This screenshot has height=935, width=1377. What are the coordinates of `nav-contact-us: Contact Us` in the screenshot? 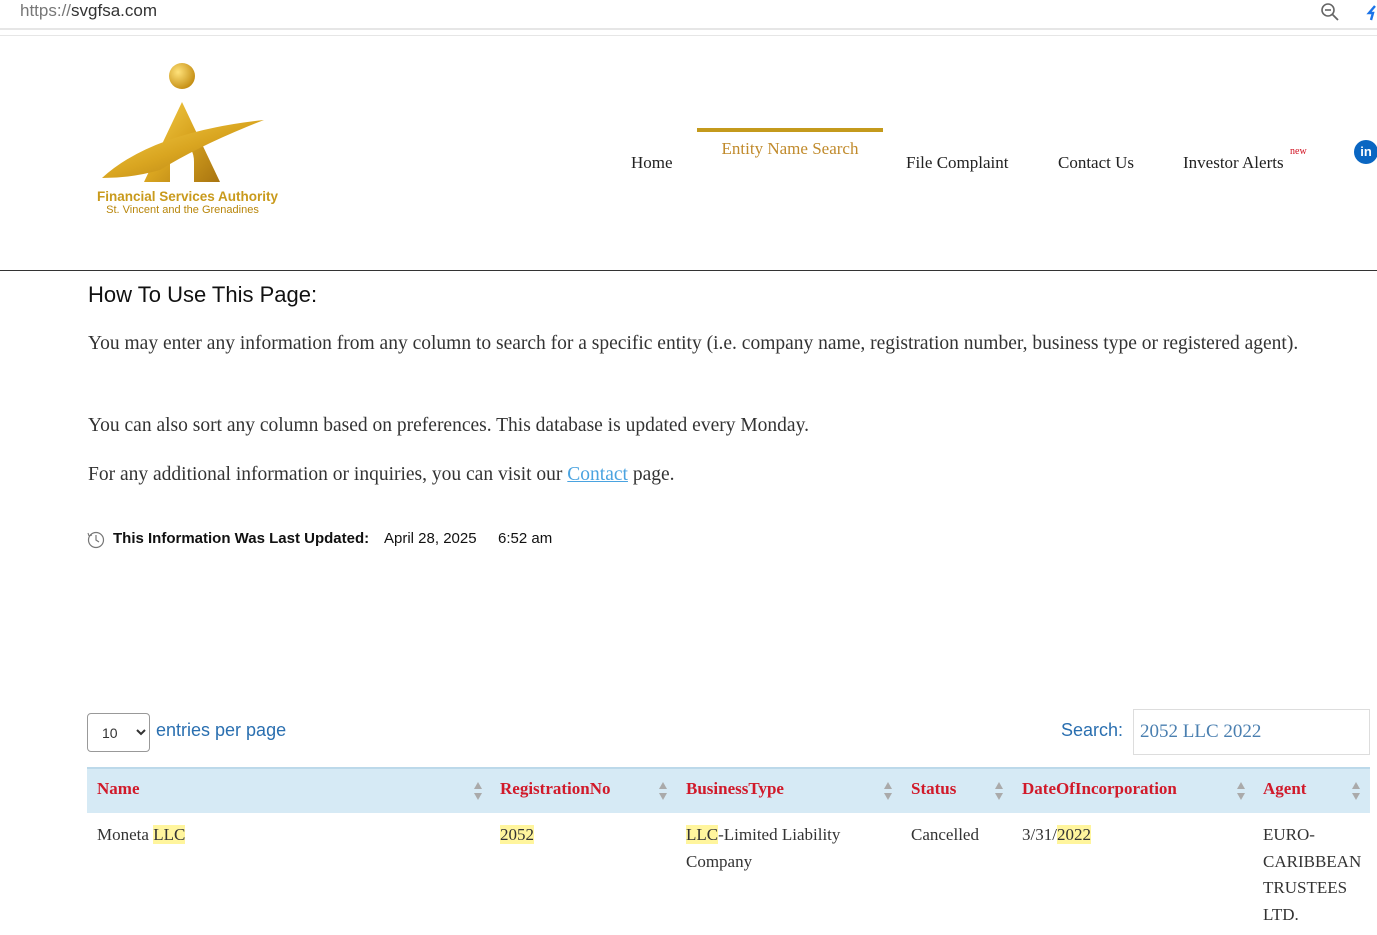 It's located at (1096, 163).